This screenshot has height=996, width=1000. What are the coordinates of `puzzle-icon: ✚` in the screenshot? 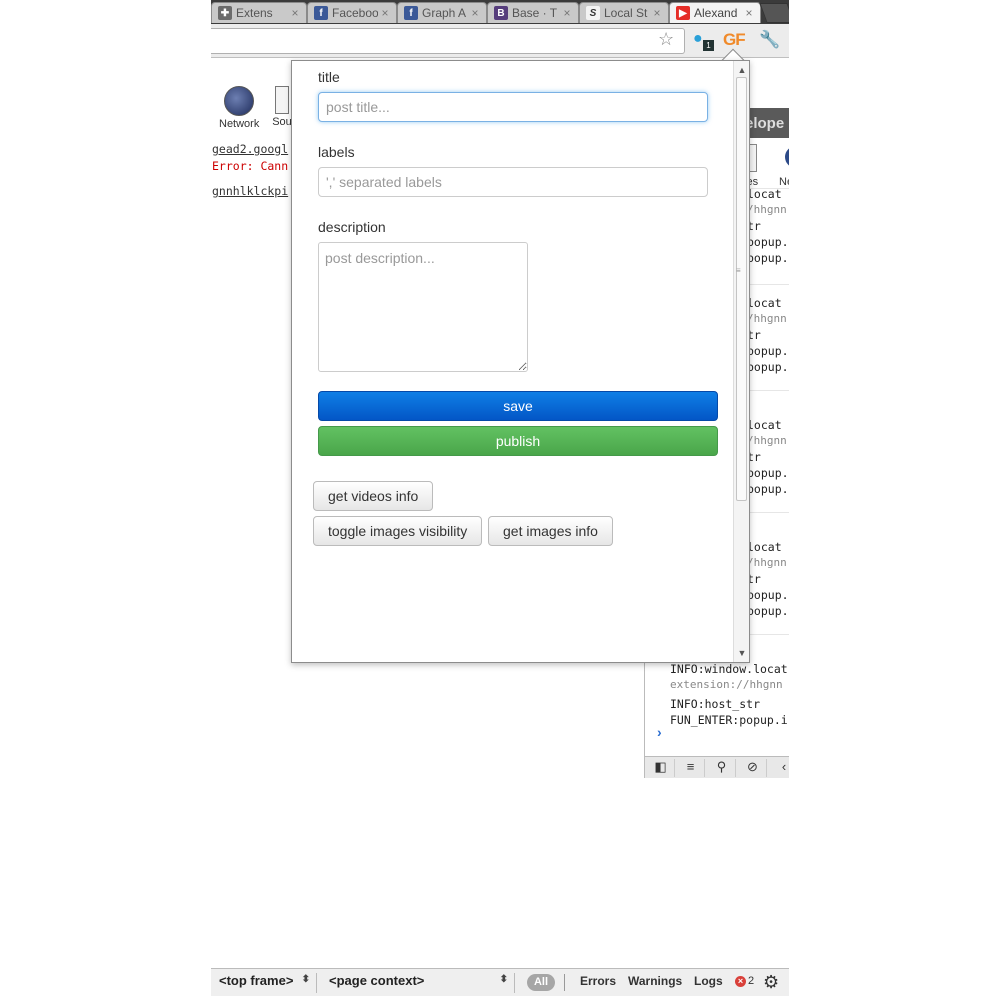 It's located at (225, 13).